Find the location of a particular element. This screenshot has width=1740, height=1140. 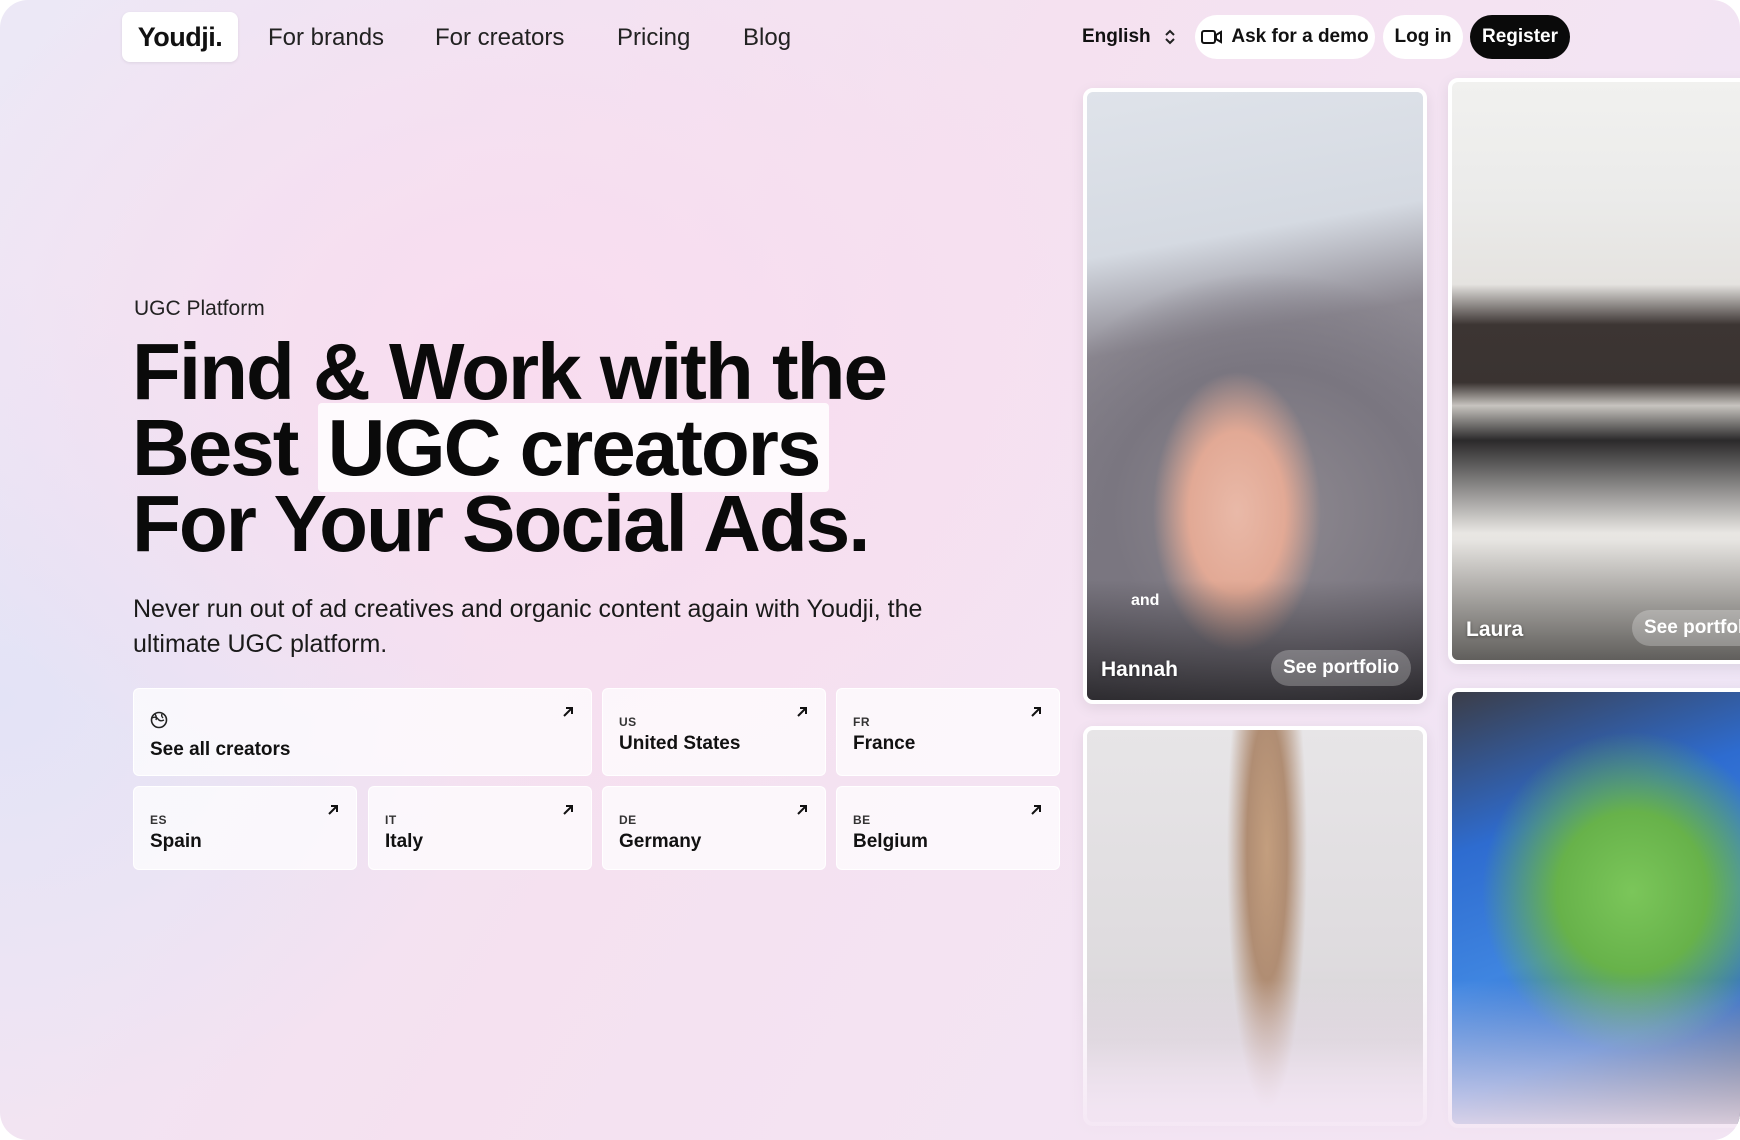

language-label: English is located at coordinates (1116, 36).